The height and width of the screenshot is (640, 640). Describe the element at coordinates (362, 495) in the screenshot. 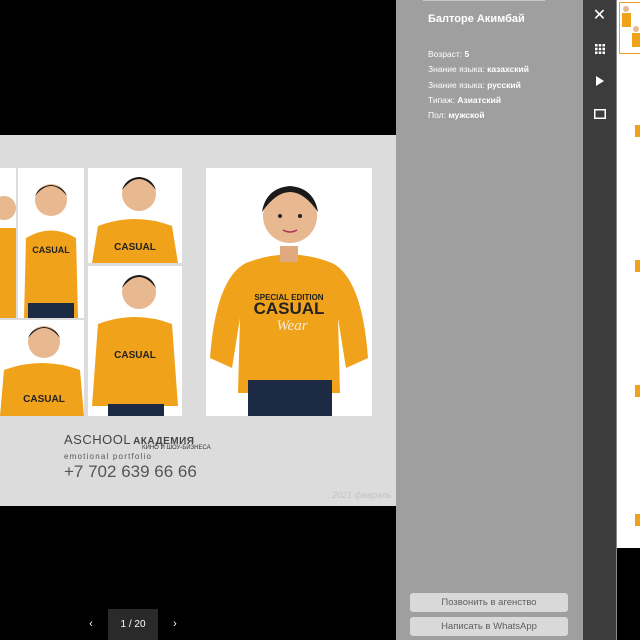

I see `slide-date: 2021 февраль` at that location.